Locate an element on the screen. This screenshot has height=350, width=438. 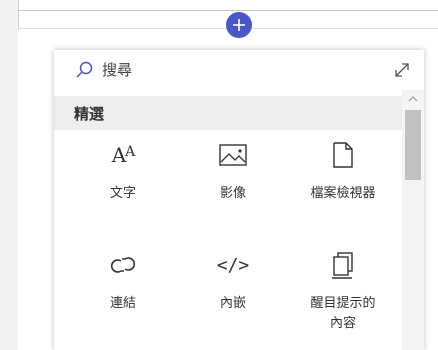
tile-file-viewer: 檔案檢視器 is located at coordinates (343, 185).